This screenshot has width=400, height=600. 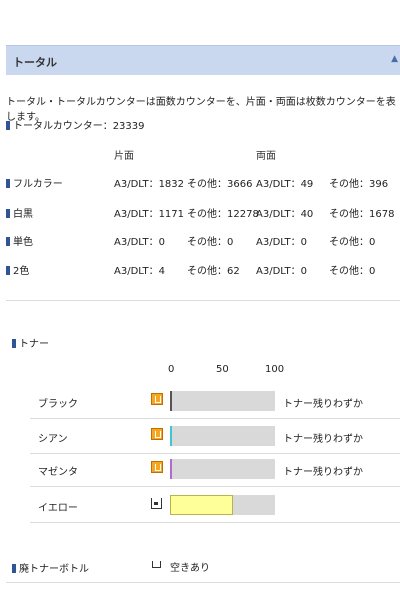 What do you see at coordinates (222, 369) in the screenshot?
I see `scale-label-50: 50` at bounding box center [222, 369].